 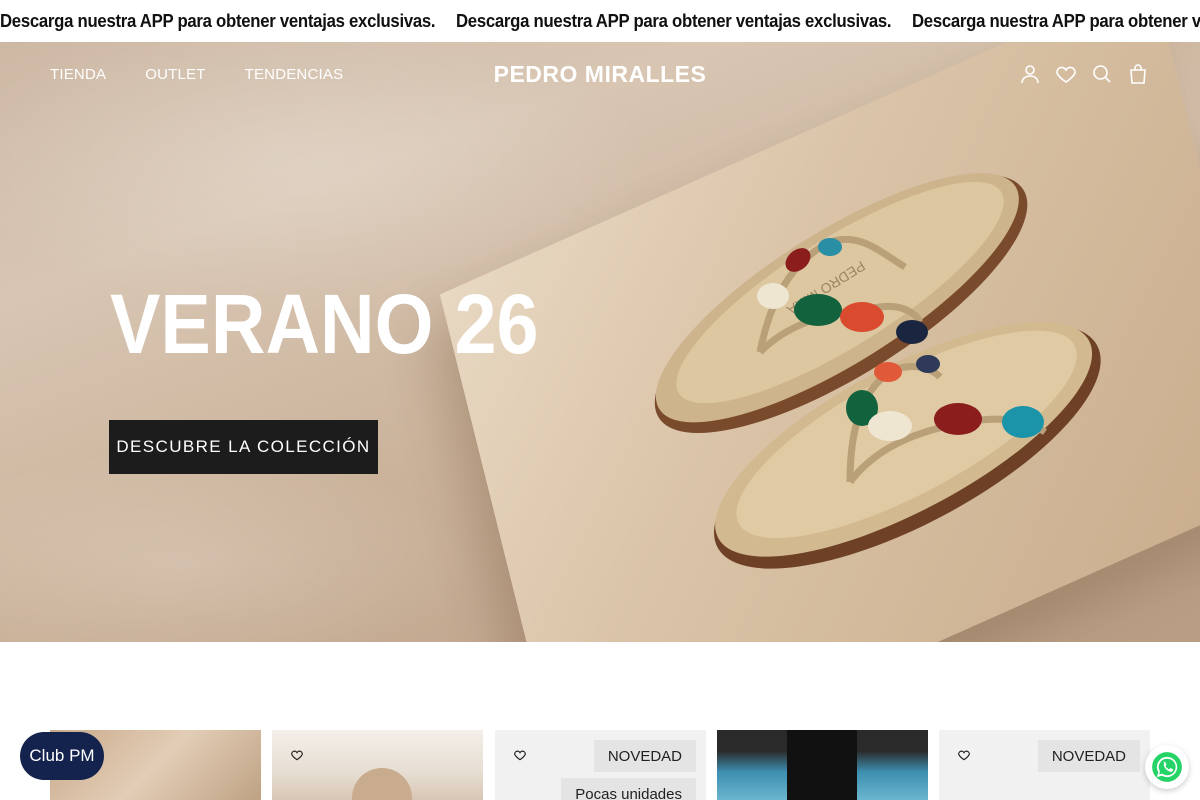 I want to click on main-nav: TIENDA OUTLET TENDENCIAS, so click(x=216, y=74).